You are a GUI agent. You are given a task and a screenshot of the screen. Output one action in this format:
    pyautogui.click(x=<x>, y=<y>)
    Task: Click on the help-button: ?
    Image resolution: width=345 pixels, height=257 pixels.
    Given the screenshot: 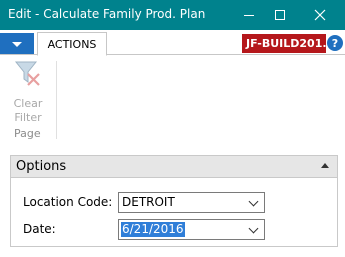 What is the action you would take?
    pyautogui.click(x=335, y=43)
    